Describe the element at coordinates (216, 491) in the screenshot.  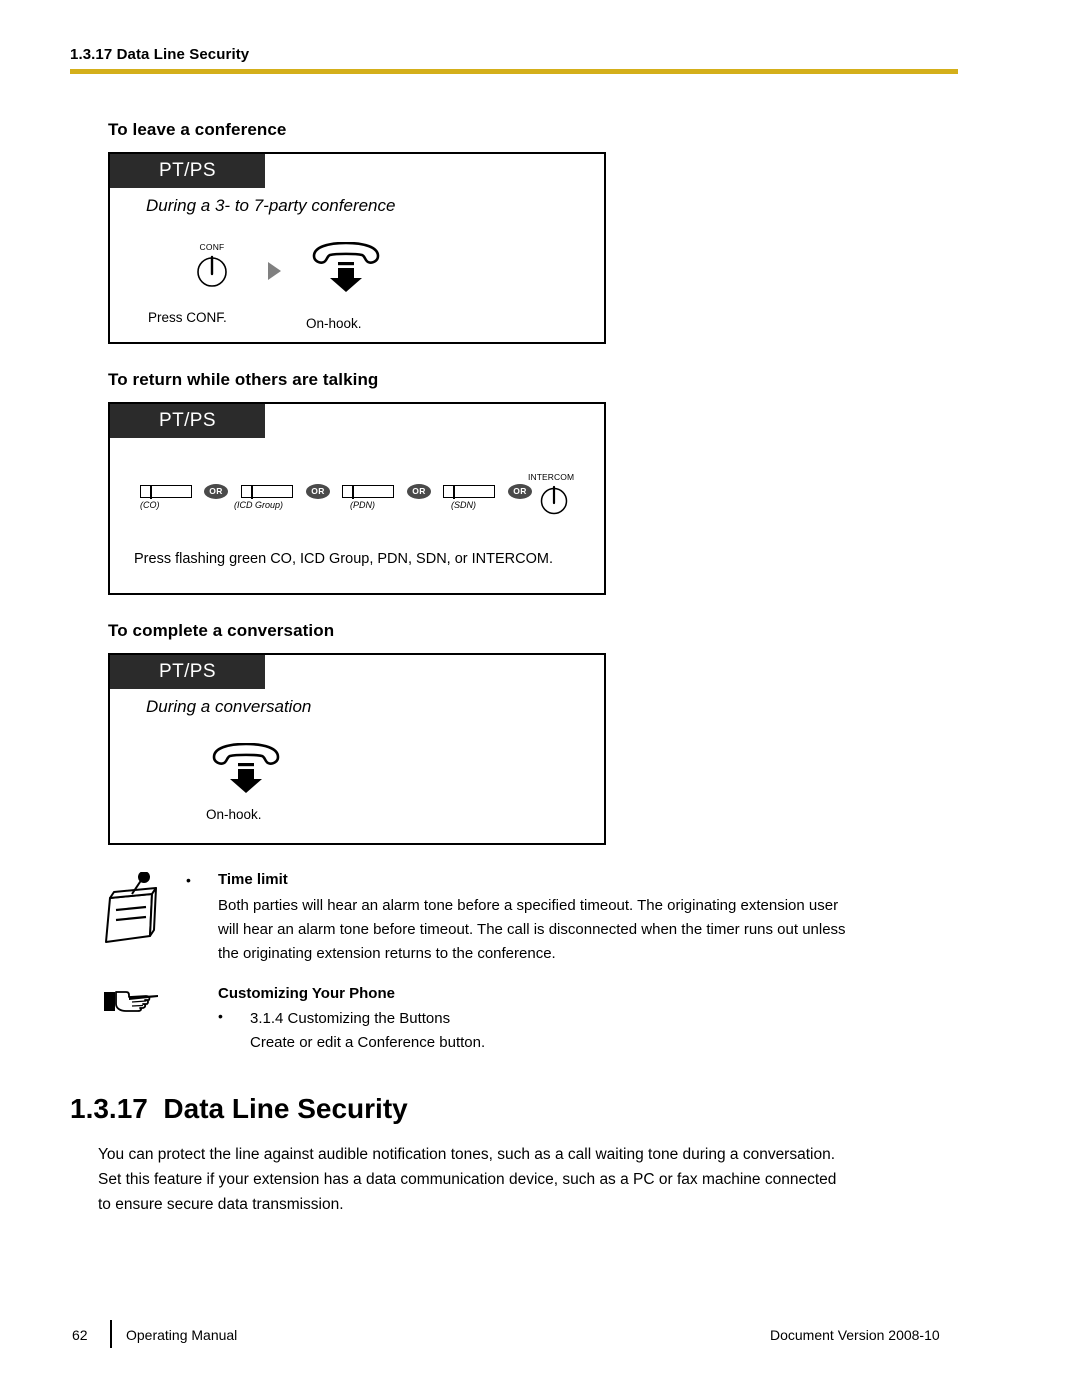
I see `or-badge-1: OR` at that location.